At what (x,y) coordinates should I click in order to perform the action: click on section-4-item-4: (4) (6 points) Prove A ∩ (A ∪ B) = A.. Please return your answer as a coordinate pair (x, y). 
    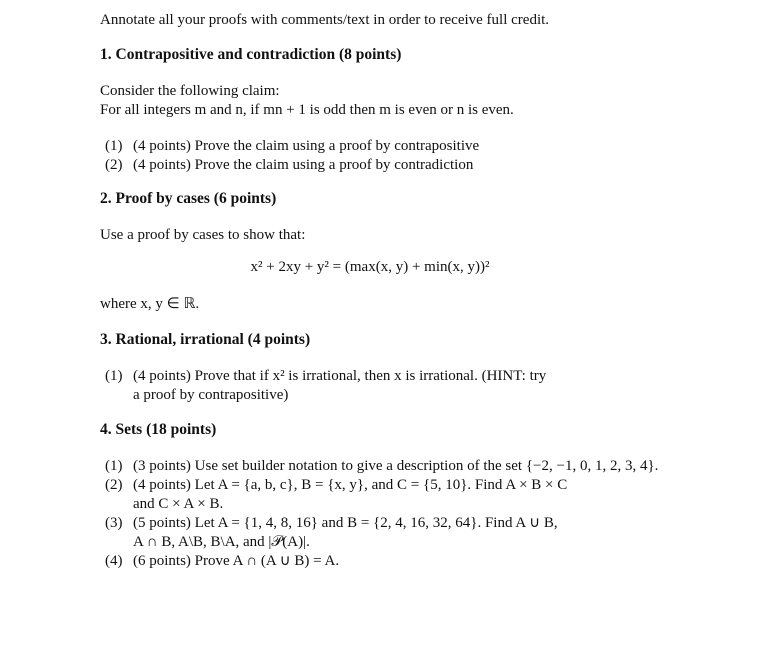
    Looking at the image, I should click on (222, 561).